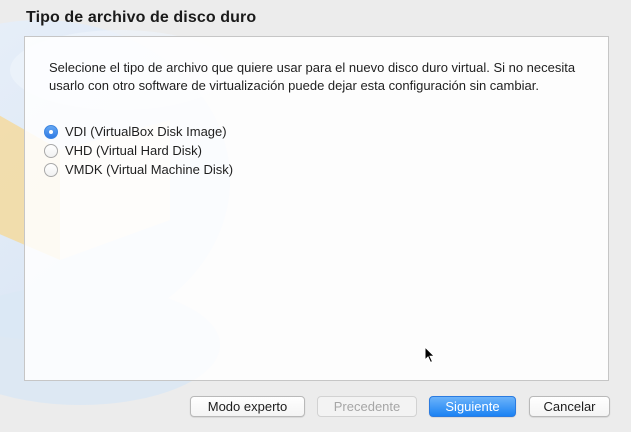 The image size is (631, 432). Describe the element at coordinates (367, 406) in the screenshot. I see `back-button: Precedente` at that location.